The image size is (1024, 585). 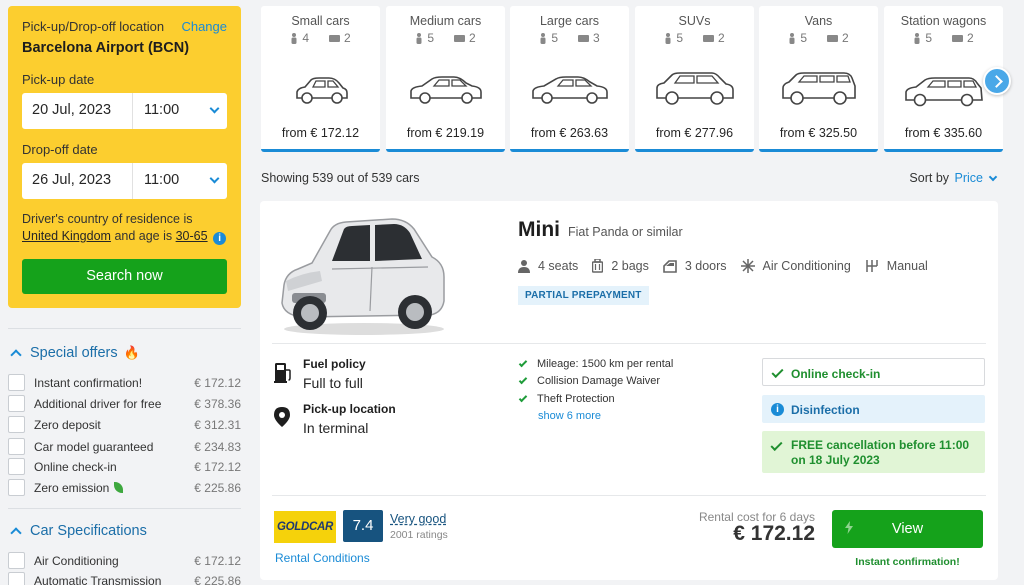 What do you see at coordinates (873, 409) in the screenshot?
I see `disinfection-badge: i Disinfection` at bounding box center [873, 409].